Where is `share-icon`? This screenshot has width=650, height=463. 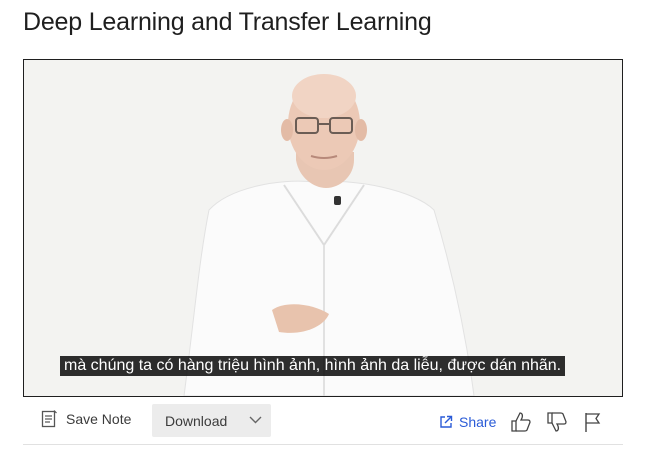
share-icon is located at coordinates (446, 421).